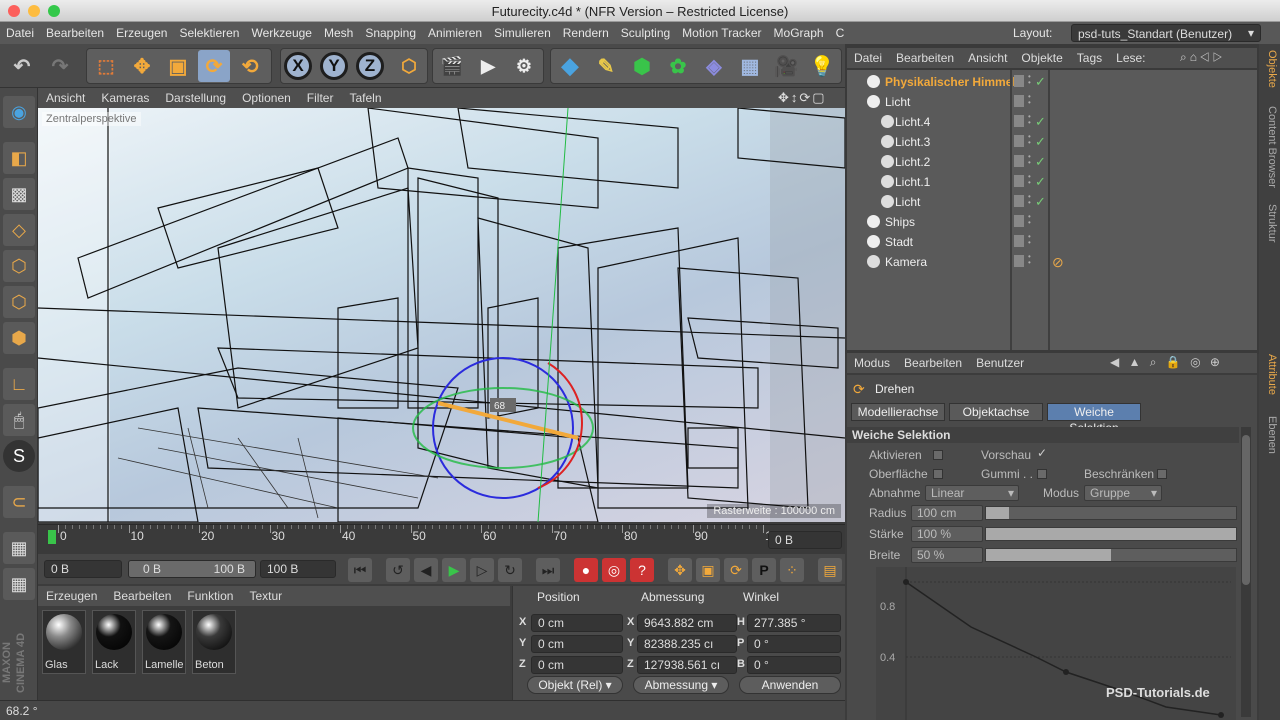 The image size is (1280, 720). Describe the element at coordinates (265, 596) in the screenshot. I see `material-menu-textur: Textur` at that location.